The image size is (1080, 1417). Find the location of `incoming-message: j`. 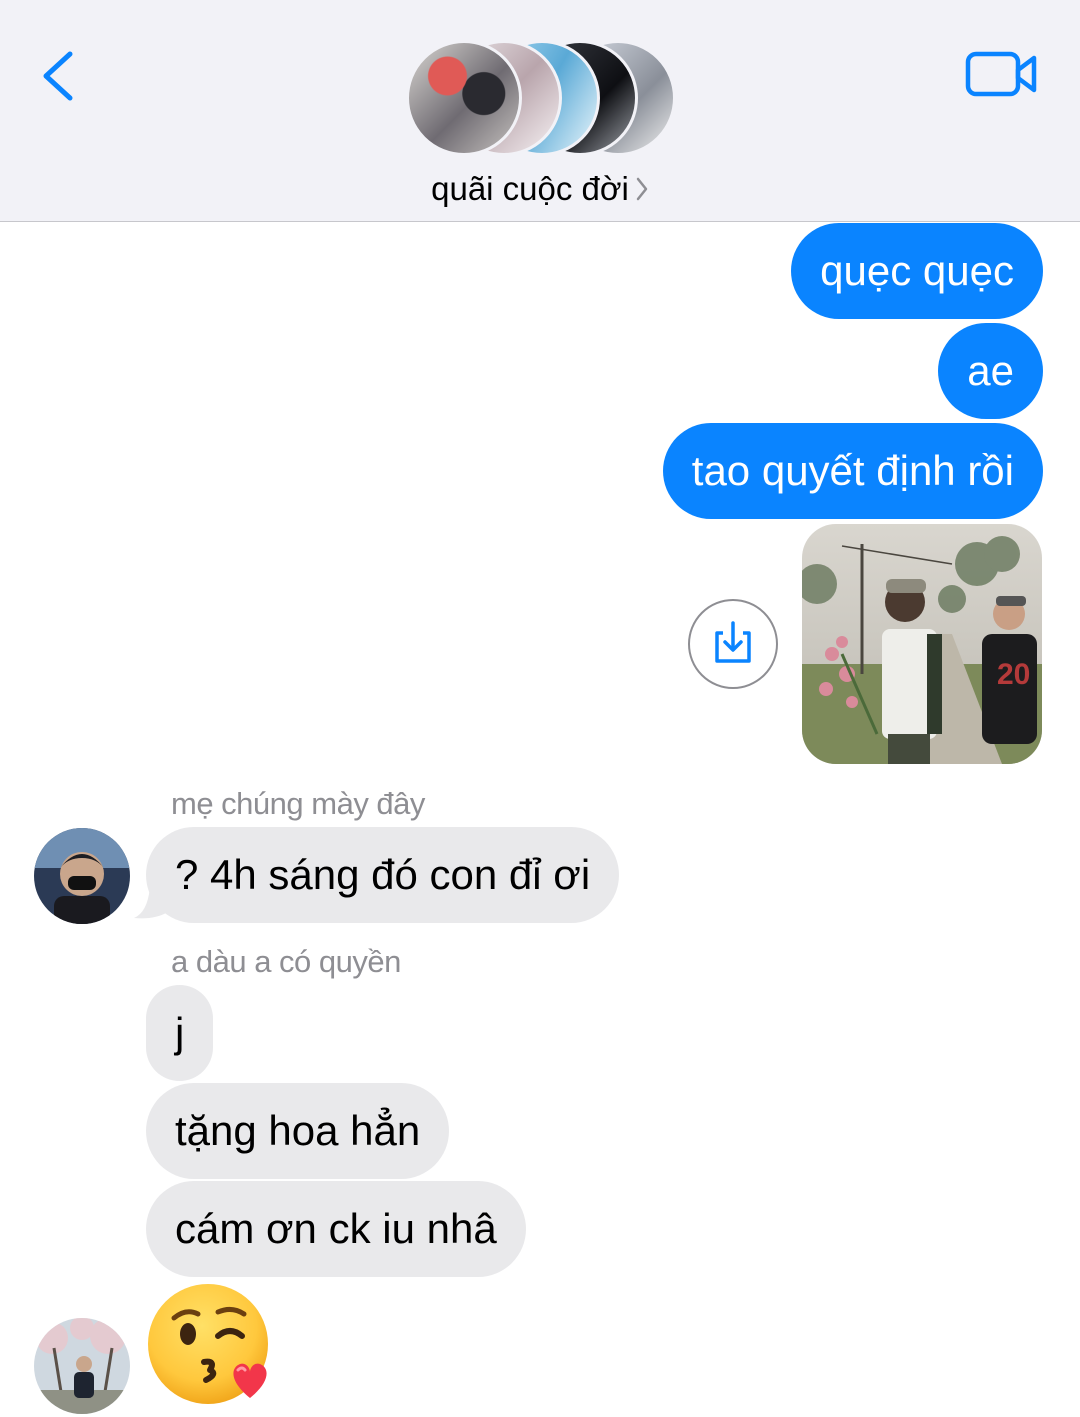

incoming-message: j is located at coordinates (180, 1033).